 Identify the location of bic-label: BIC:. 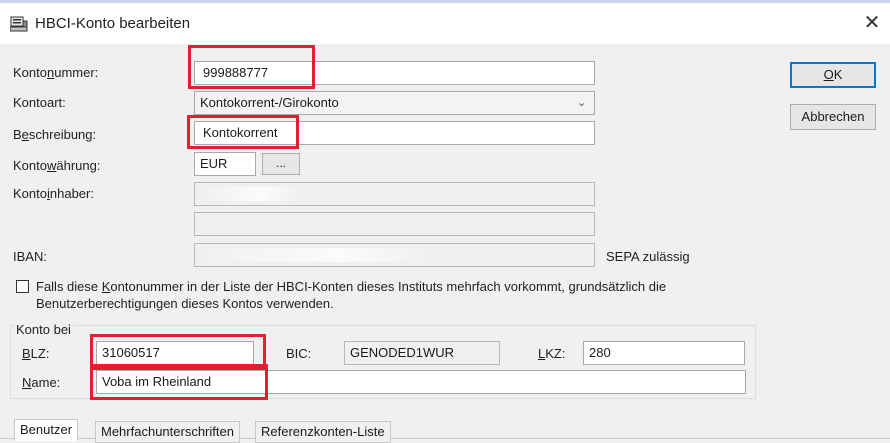
(299, 353).